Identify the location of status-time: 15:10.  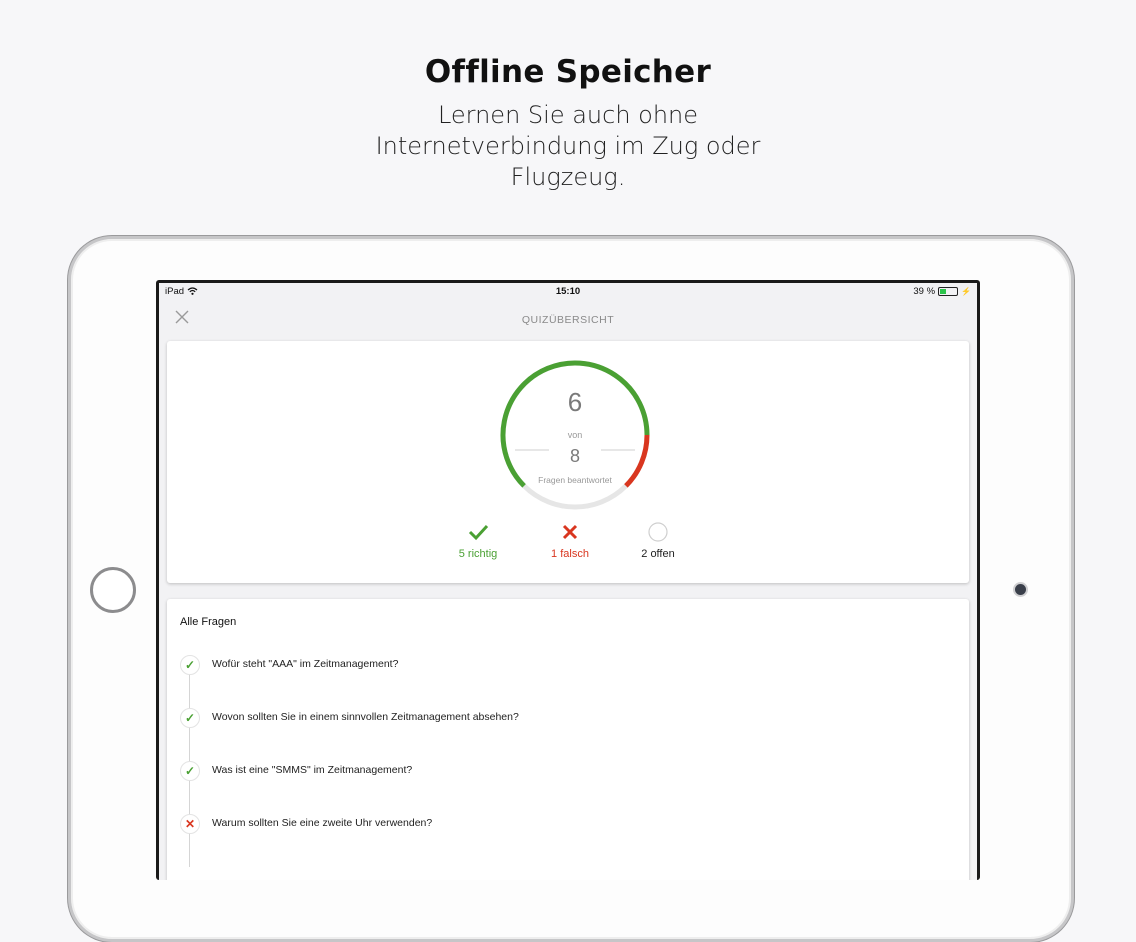
(568, 291).